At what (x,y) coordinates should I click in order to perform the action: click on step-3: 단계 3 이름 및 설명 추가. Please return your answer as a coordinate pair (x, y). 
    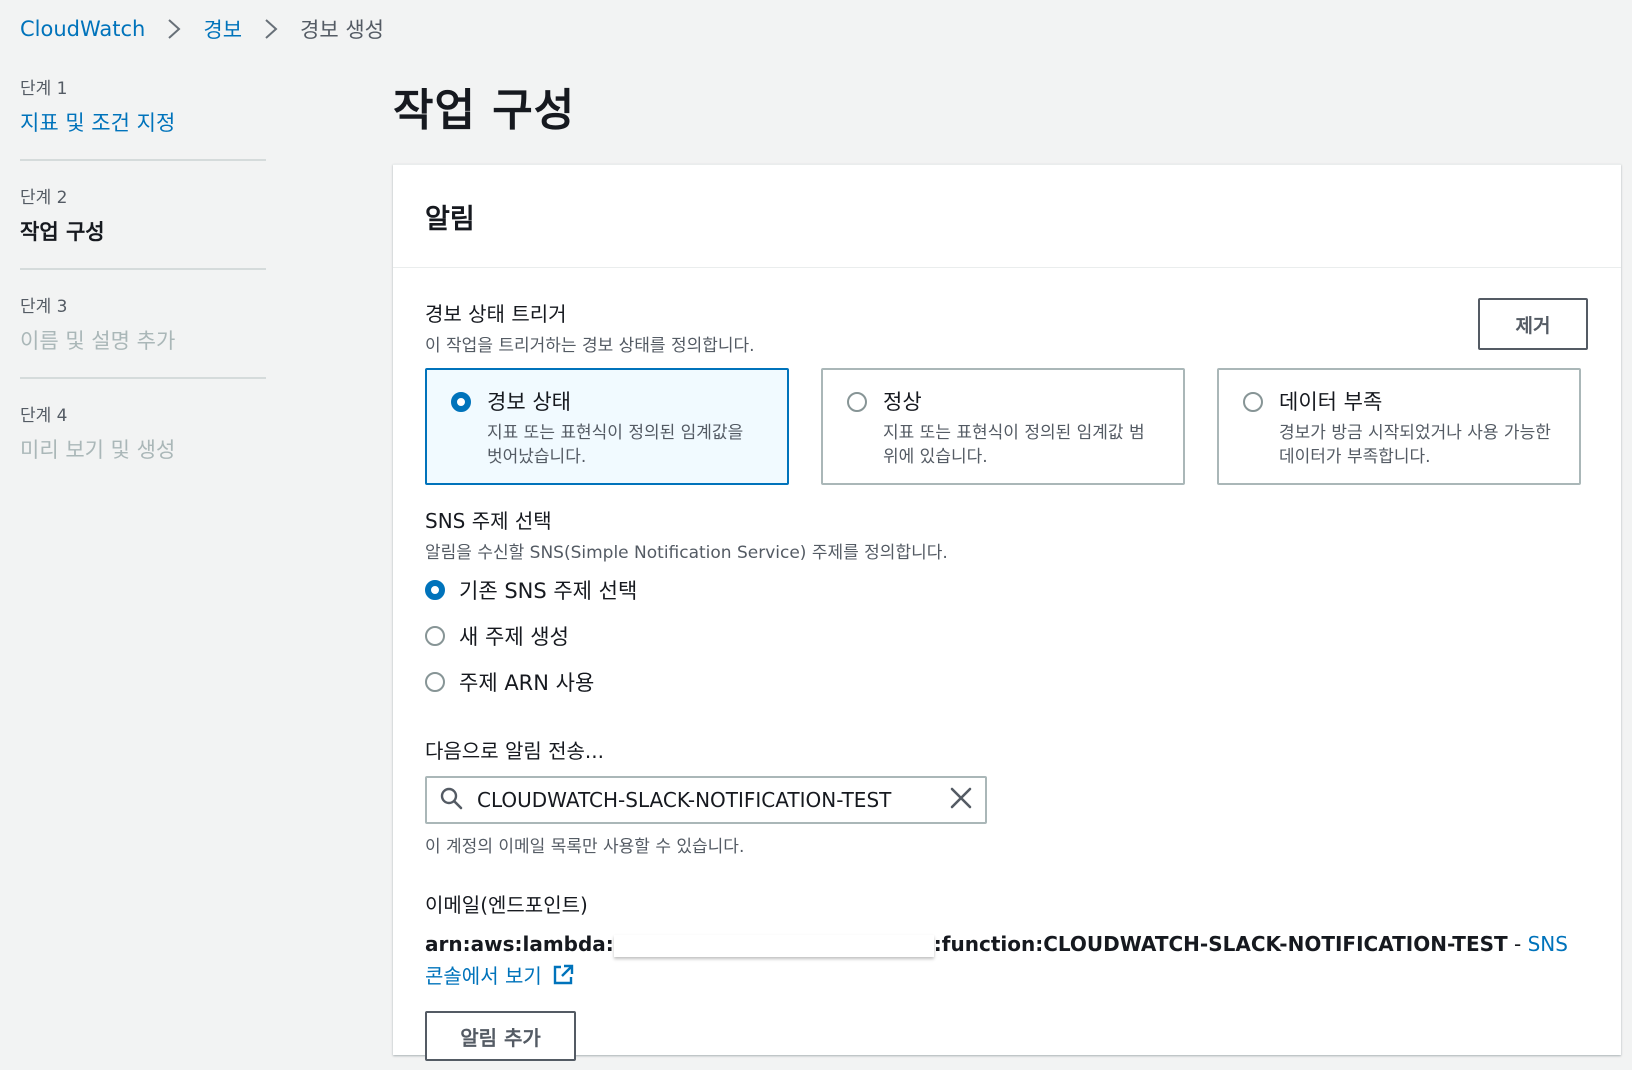
    Looking at the image, I should click on (143, 332).